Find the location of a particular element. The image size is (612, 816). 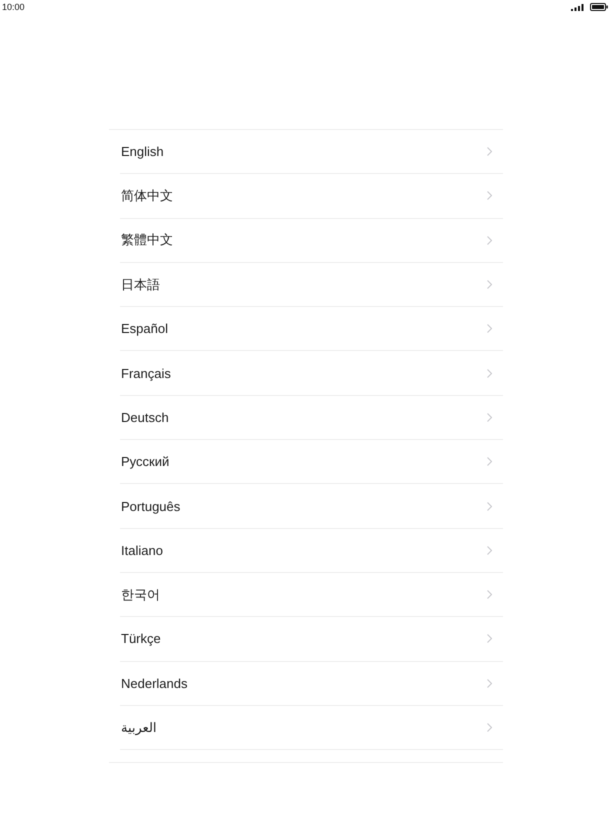

language-row: Nederlands is located at coordinates (311, 684).